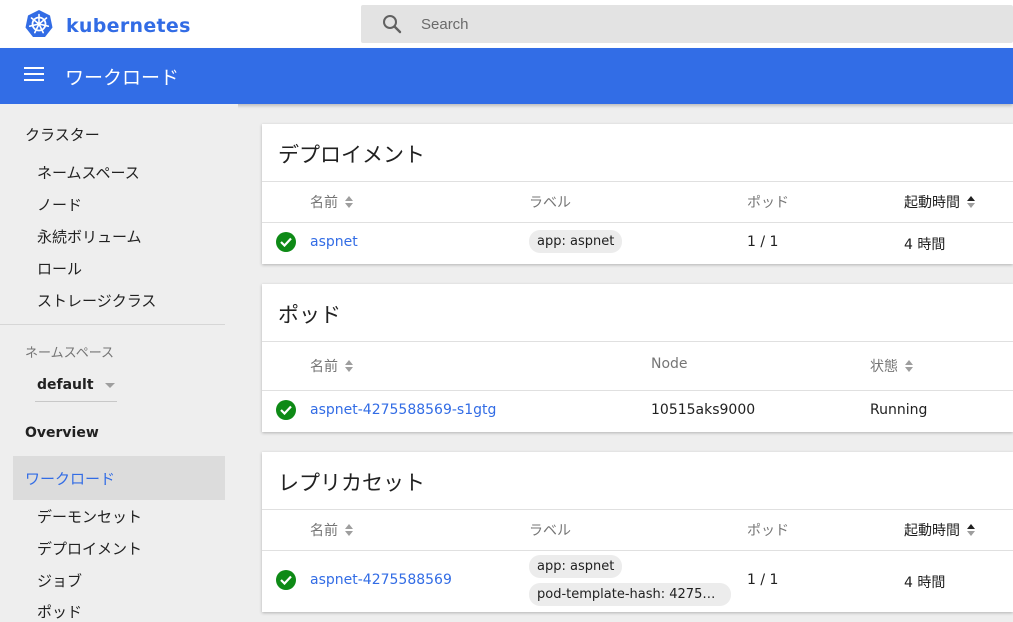 The height and width of the screenshot is (622, 1013). I want to click on kubernetes-logo-icon, so click(39, 26).